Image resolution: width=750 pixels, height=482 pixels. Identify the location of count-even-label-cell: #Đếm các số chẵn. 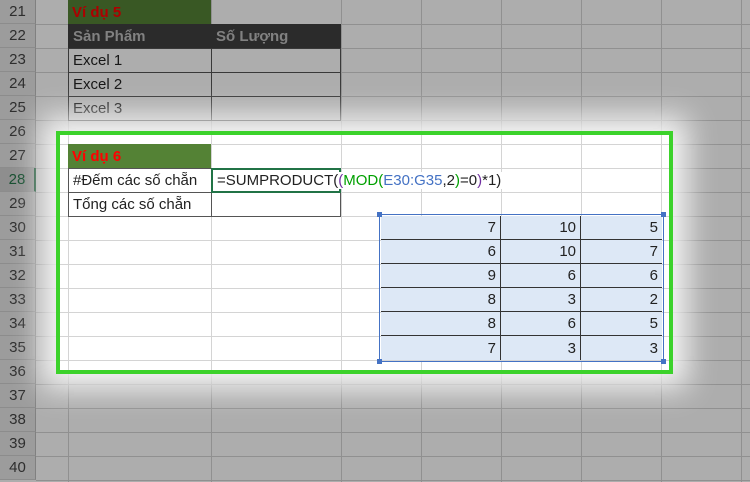
(140, 180).